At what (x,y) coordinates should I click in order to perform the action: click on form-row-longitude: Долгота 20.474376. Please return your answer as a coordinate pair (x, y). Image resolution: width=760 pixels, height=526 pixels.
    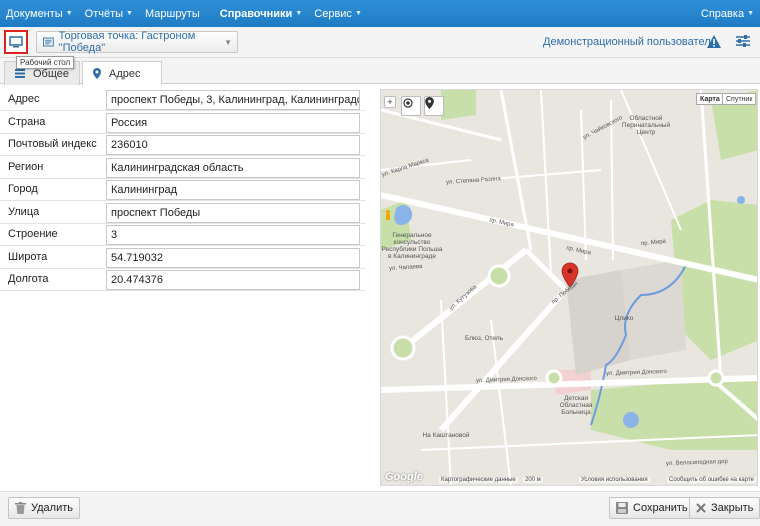
    Looking at the image, I should click on (183, 280).